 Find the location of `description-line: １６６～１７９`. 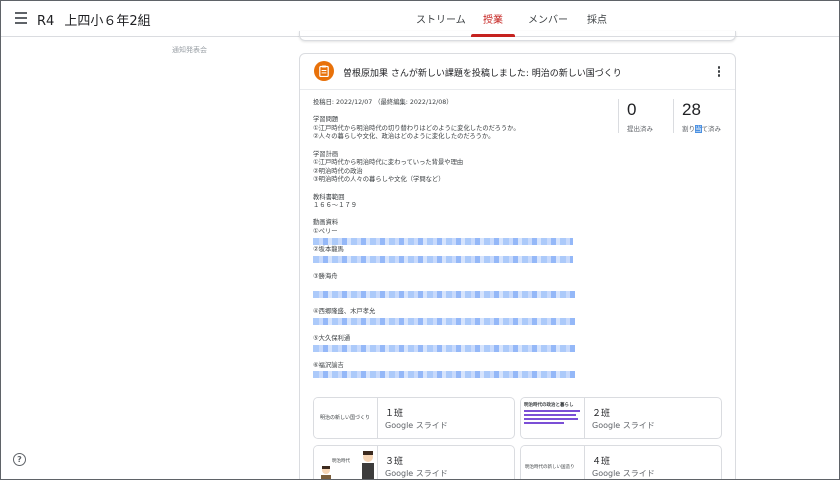

description-line: １６６～１７９ is located at coordinates (335, 206).